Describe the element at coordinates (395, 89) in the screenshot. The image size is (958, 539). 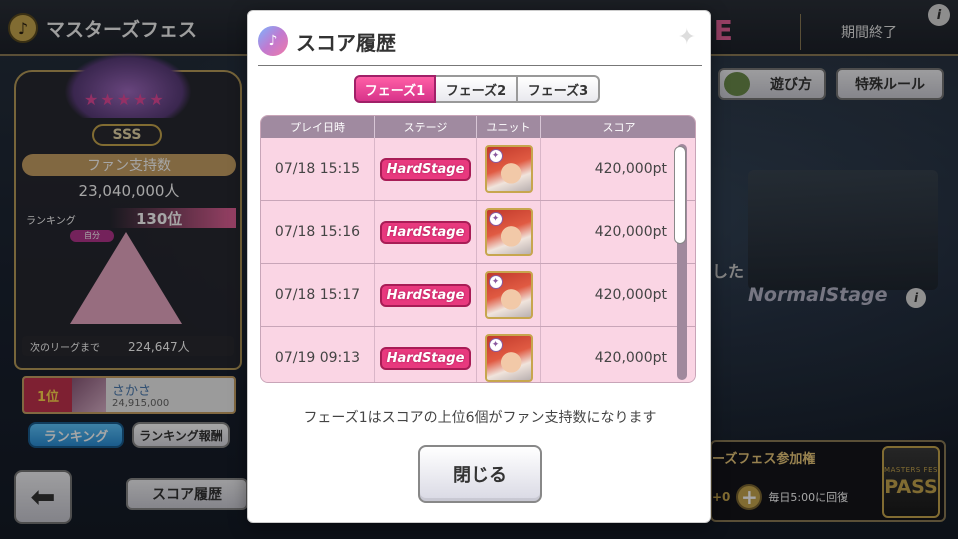
I see `tab-phase-1: フェーズ1` at that location.